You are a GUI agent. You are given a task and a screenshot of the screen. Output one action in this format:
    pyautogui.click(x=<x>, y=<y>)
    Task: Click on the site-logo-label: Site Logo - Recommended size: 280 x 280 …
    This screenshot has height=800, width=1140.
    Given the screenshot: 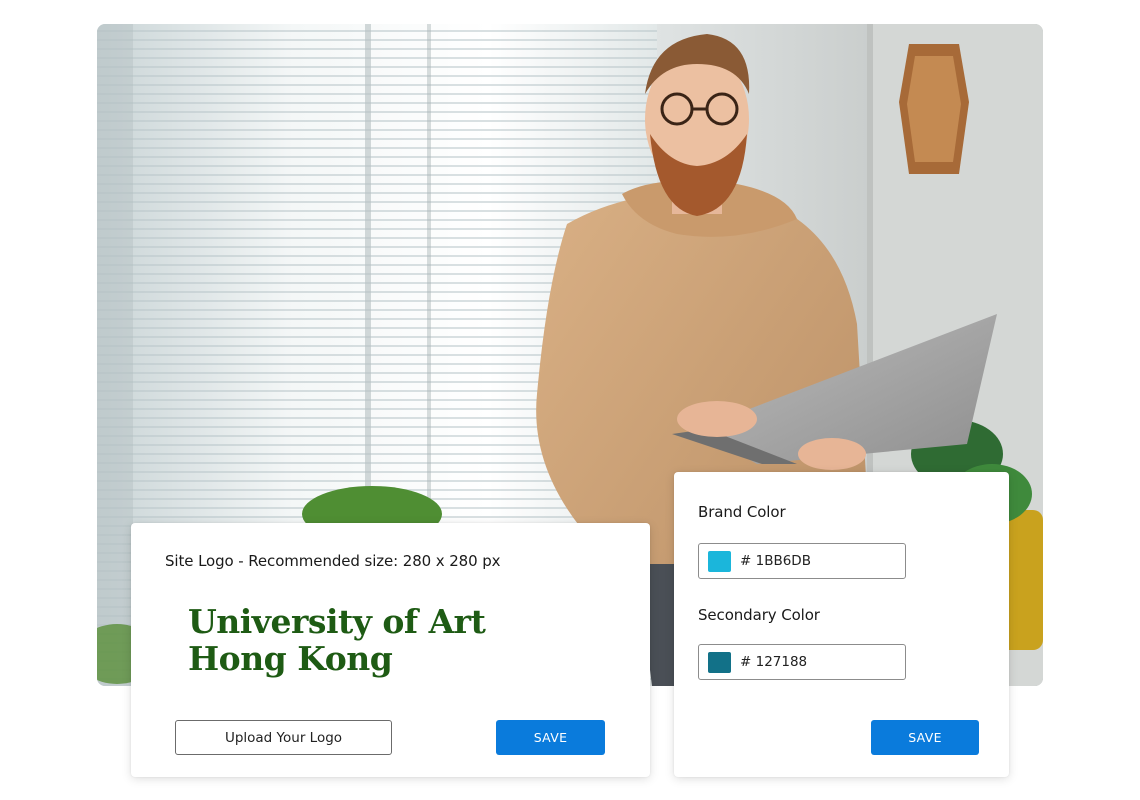 What is the action you would take?
    pyautogui.click(x=333, y=561)
    